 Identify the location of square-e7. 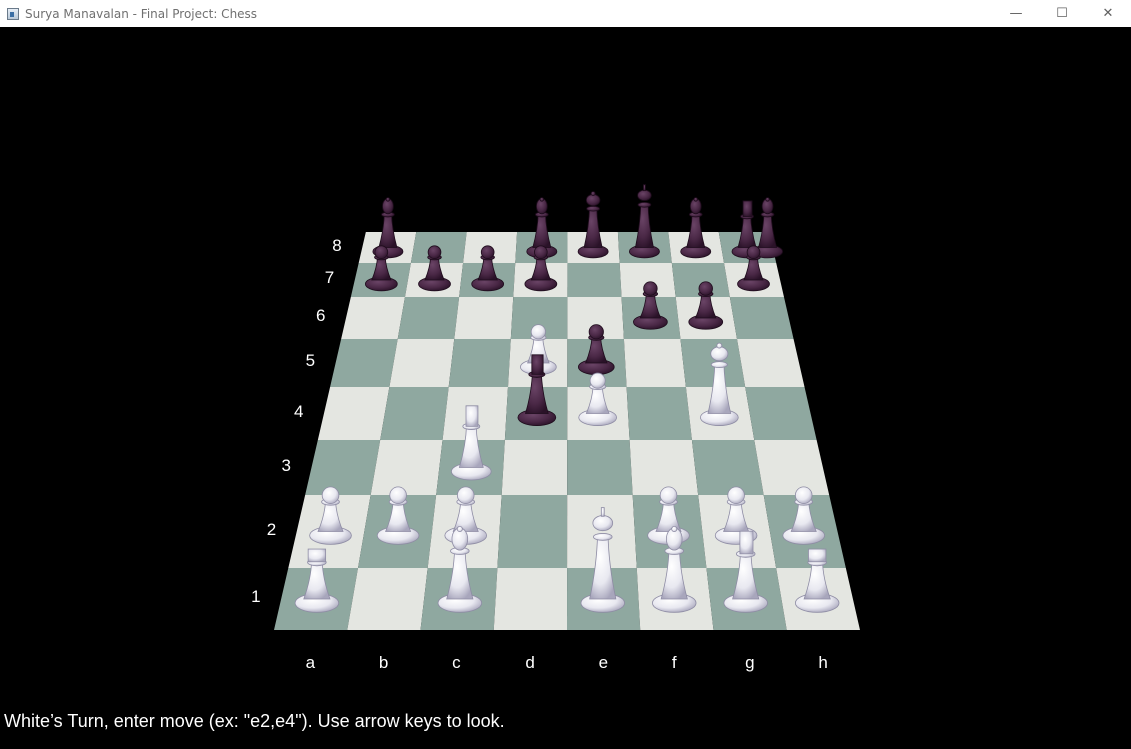
(594, 280).